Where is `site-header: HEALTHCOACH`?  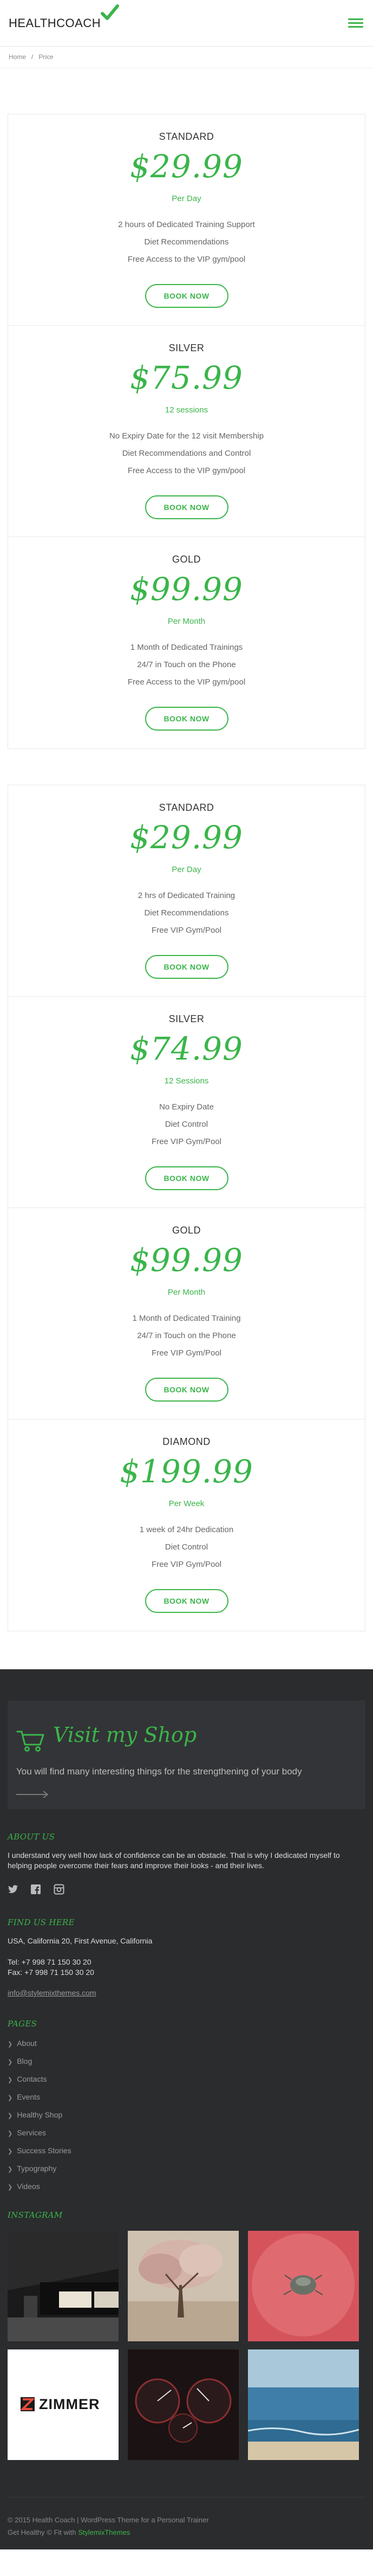
site-header: HEALTHCOACH is located at coordinates (186, 23).